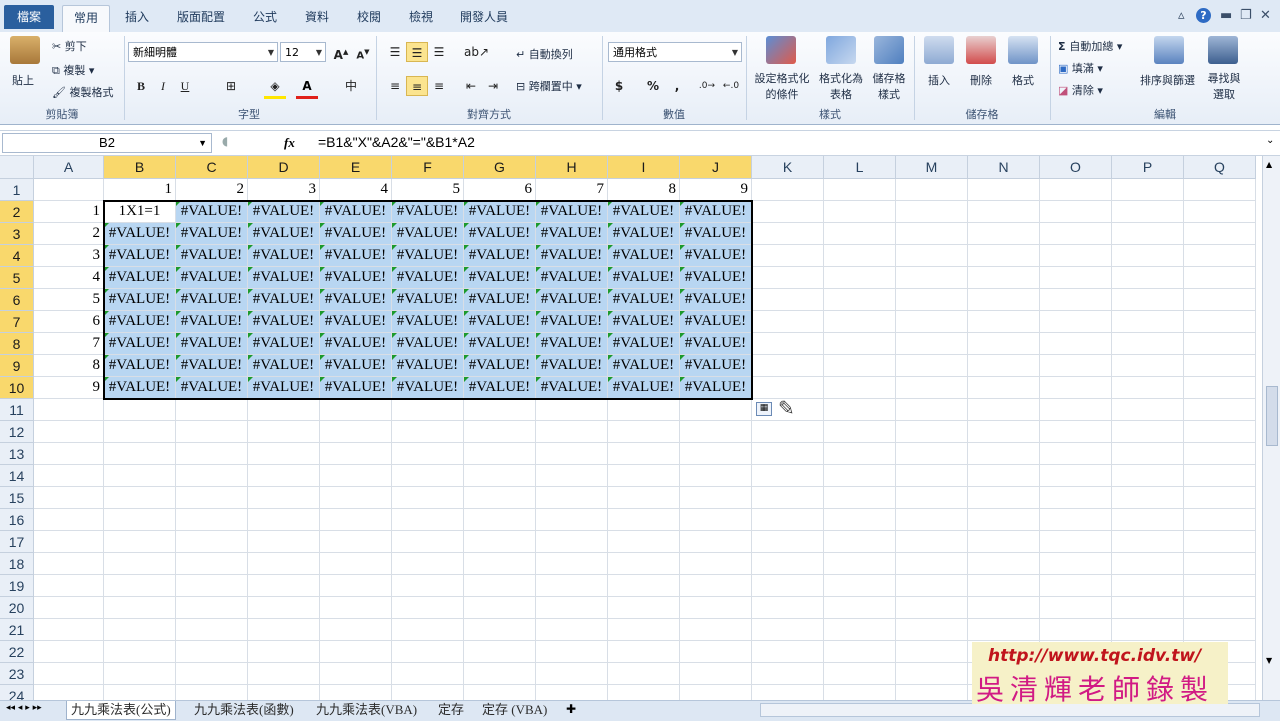 This screenshot has height=721, width=1280. I want to click on cell-g9: #VALUE!, so click(500, 366).